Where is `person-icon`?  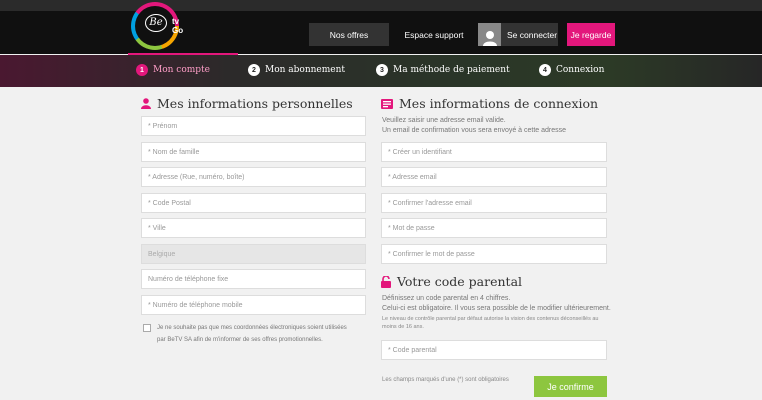
person-icon is located at coordinates (146, 103).